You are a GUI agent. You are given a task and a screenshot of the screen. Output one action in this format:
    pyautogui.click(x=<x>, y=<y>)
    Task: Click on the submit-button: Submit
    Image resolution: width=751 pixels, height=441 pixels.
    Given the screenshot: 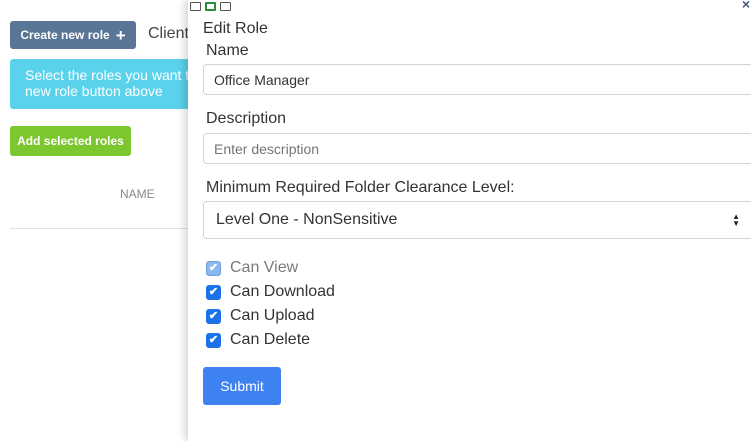 What is the action you would take?
    pyautogui.click(x=242, y=386)
    